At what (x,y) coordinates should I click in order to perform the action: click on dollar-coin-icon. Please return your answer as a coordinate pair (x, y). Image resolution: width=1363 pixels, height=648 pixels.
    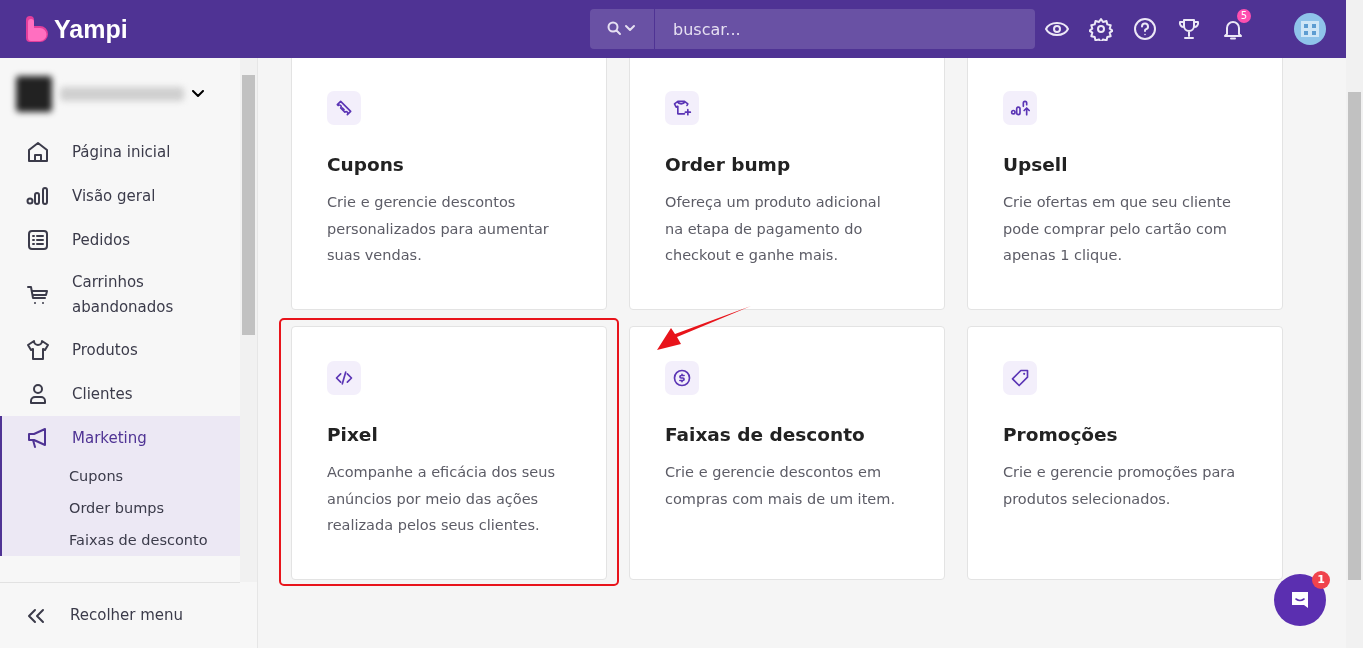
    Looking at the image, I should click on (682, 378).